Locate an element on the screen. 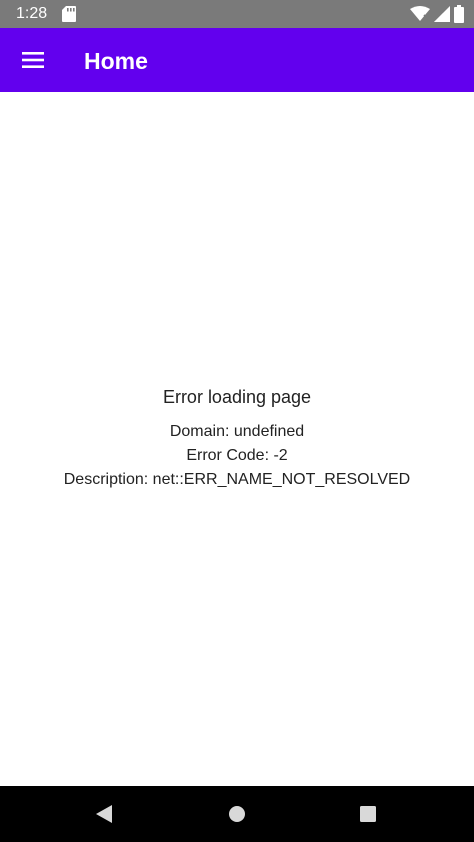 This screenshot has width=474, height=842. app-bar: Home is located at coordinates (237, 60).